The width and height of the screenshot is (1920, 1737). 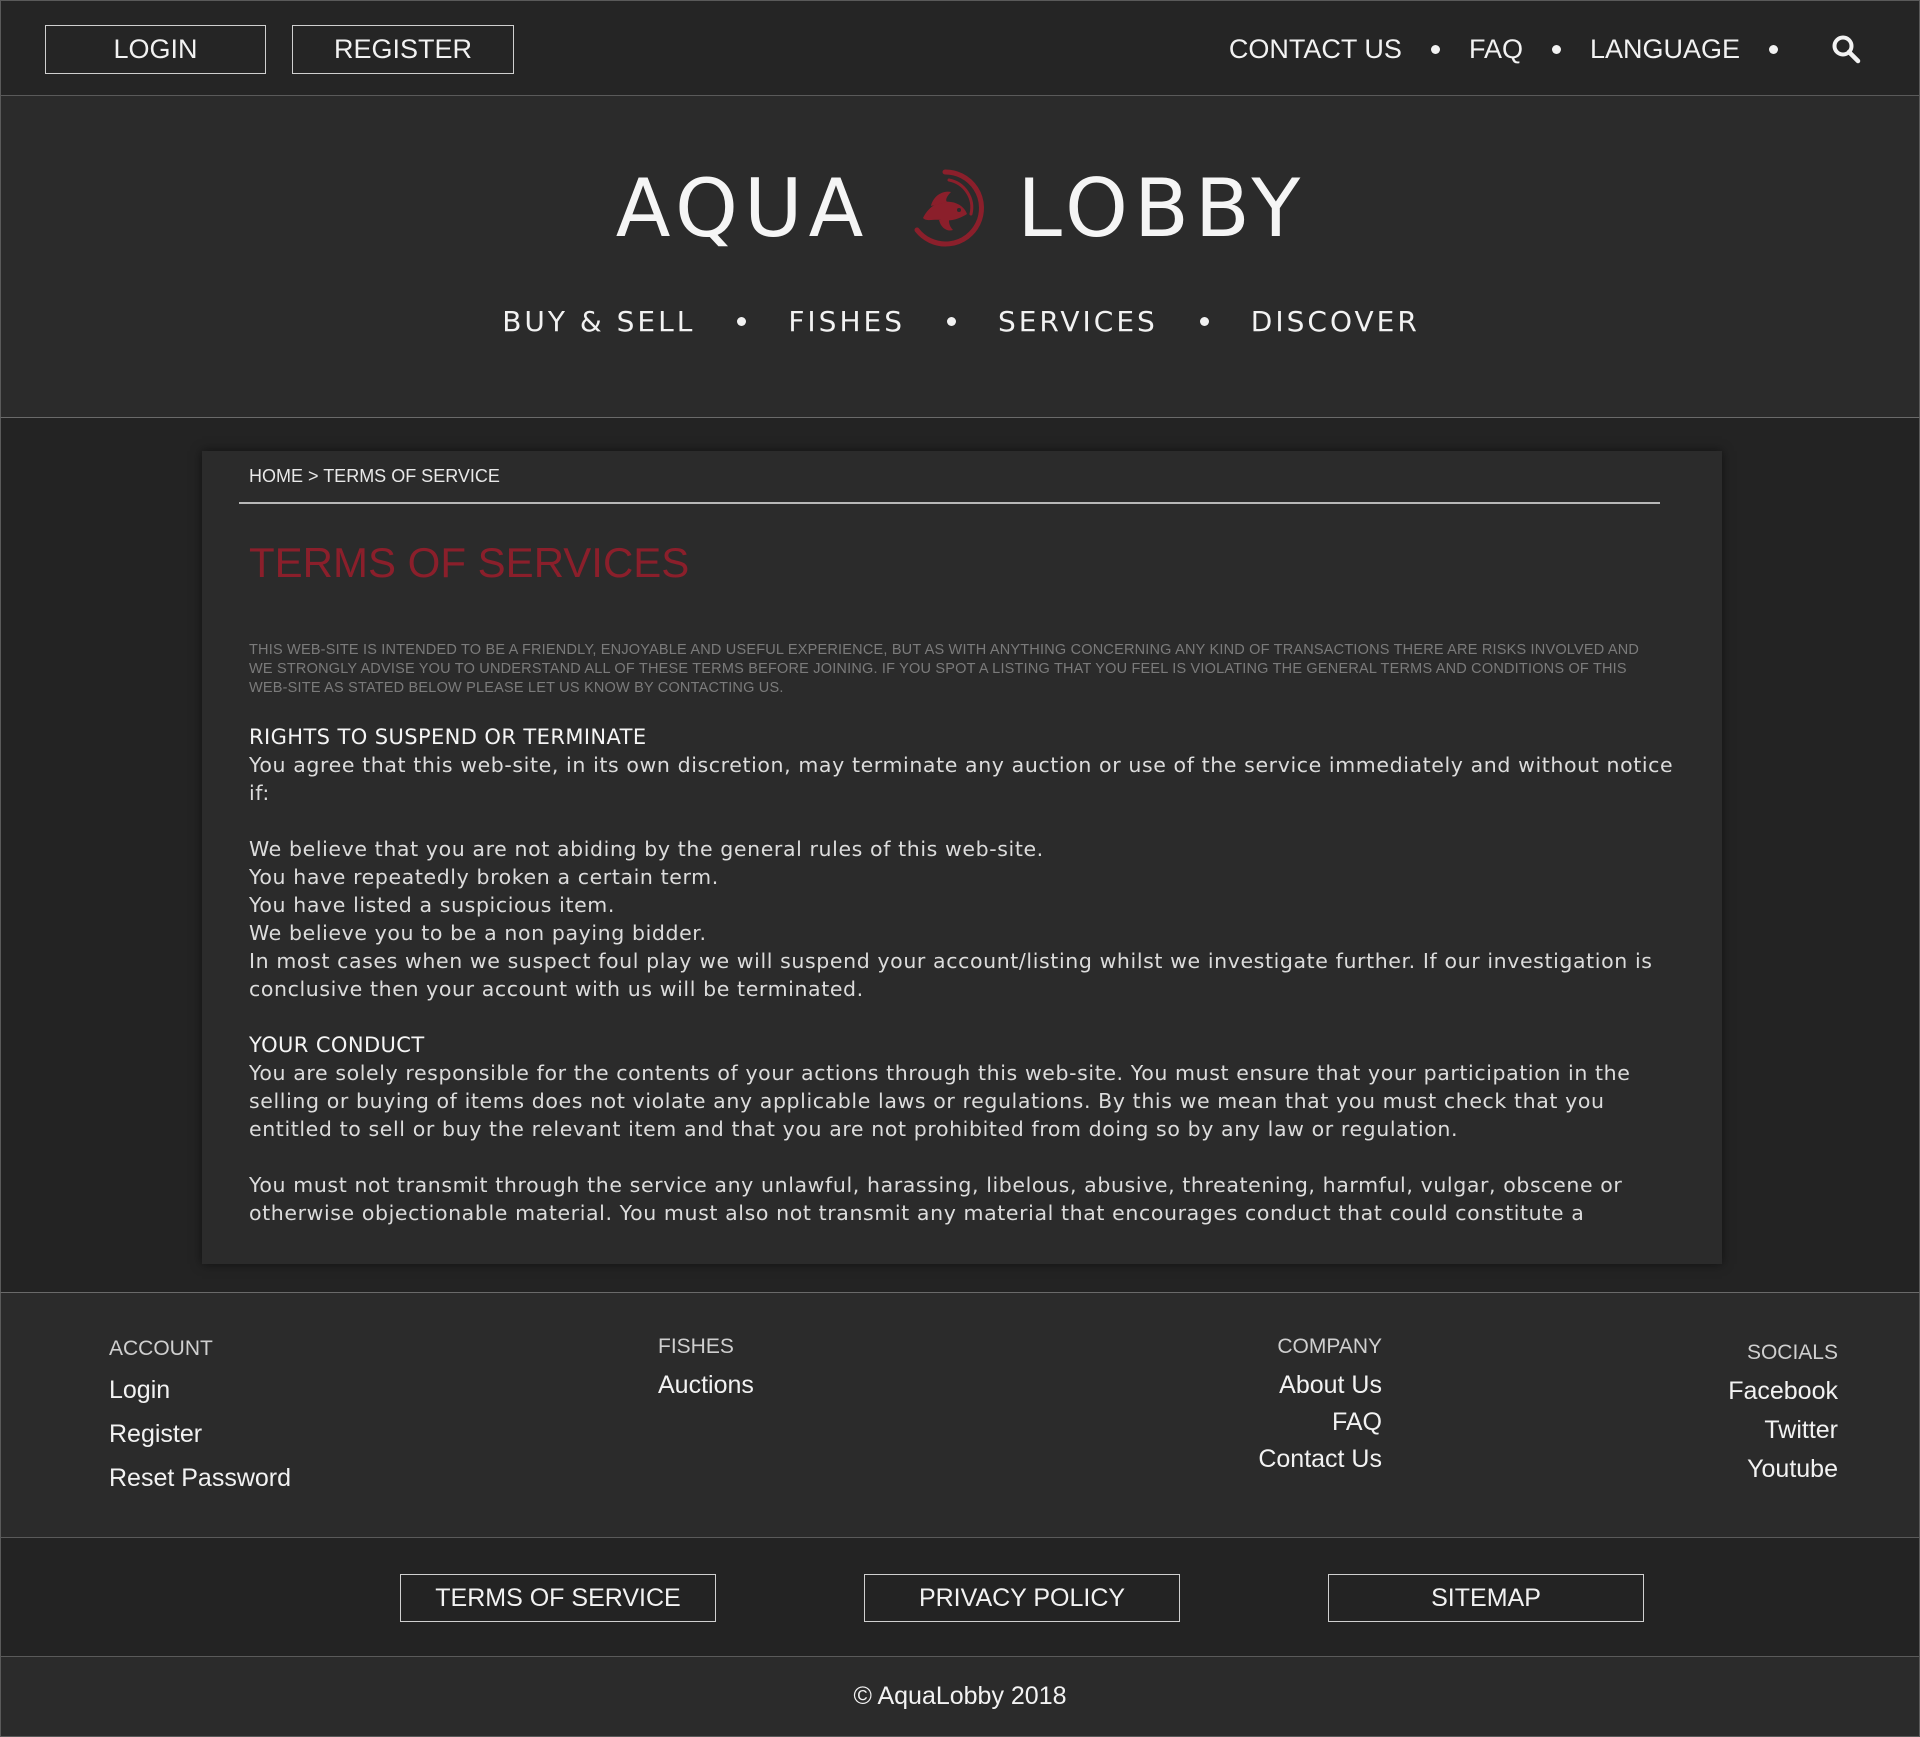 What do you see at coordinates (1335, 321) in the screenshot?
I see `nav-discover: DISCOVER` at bounding box center [1335, 321].